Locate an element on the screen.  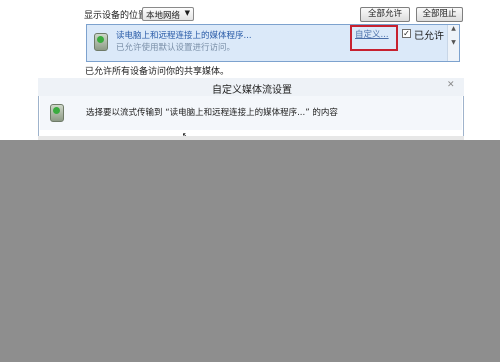
status-text: 已允许所有设备访问你的共享媒体。 is located at coordinates (157, 72).